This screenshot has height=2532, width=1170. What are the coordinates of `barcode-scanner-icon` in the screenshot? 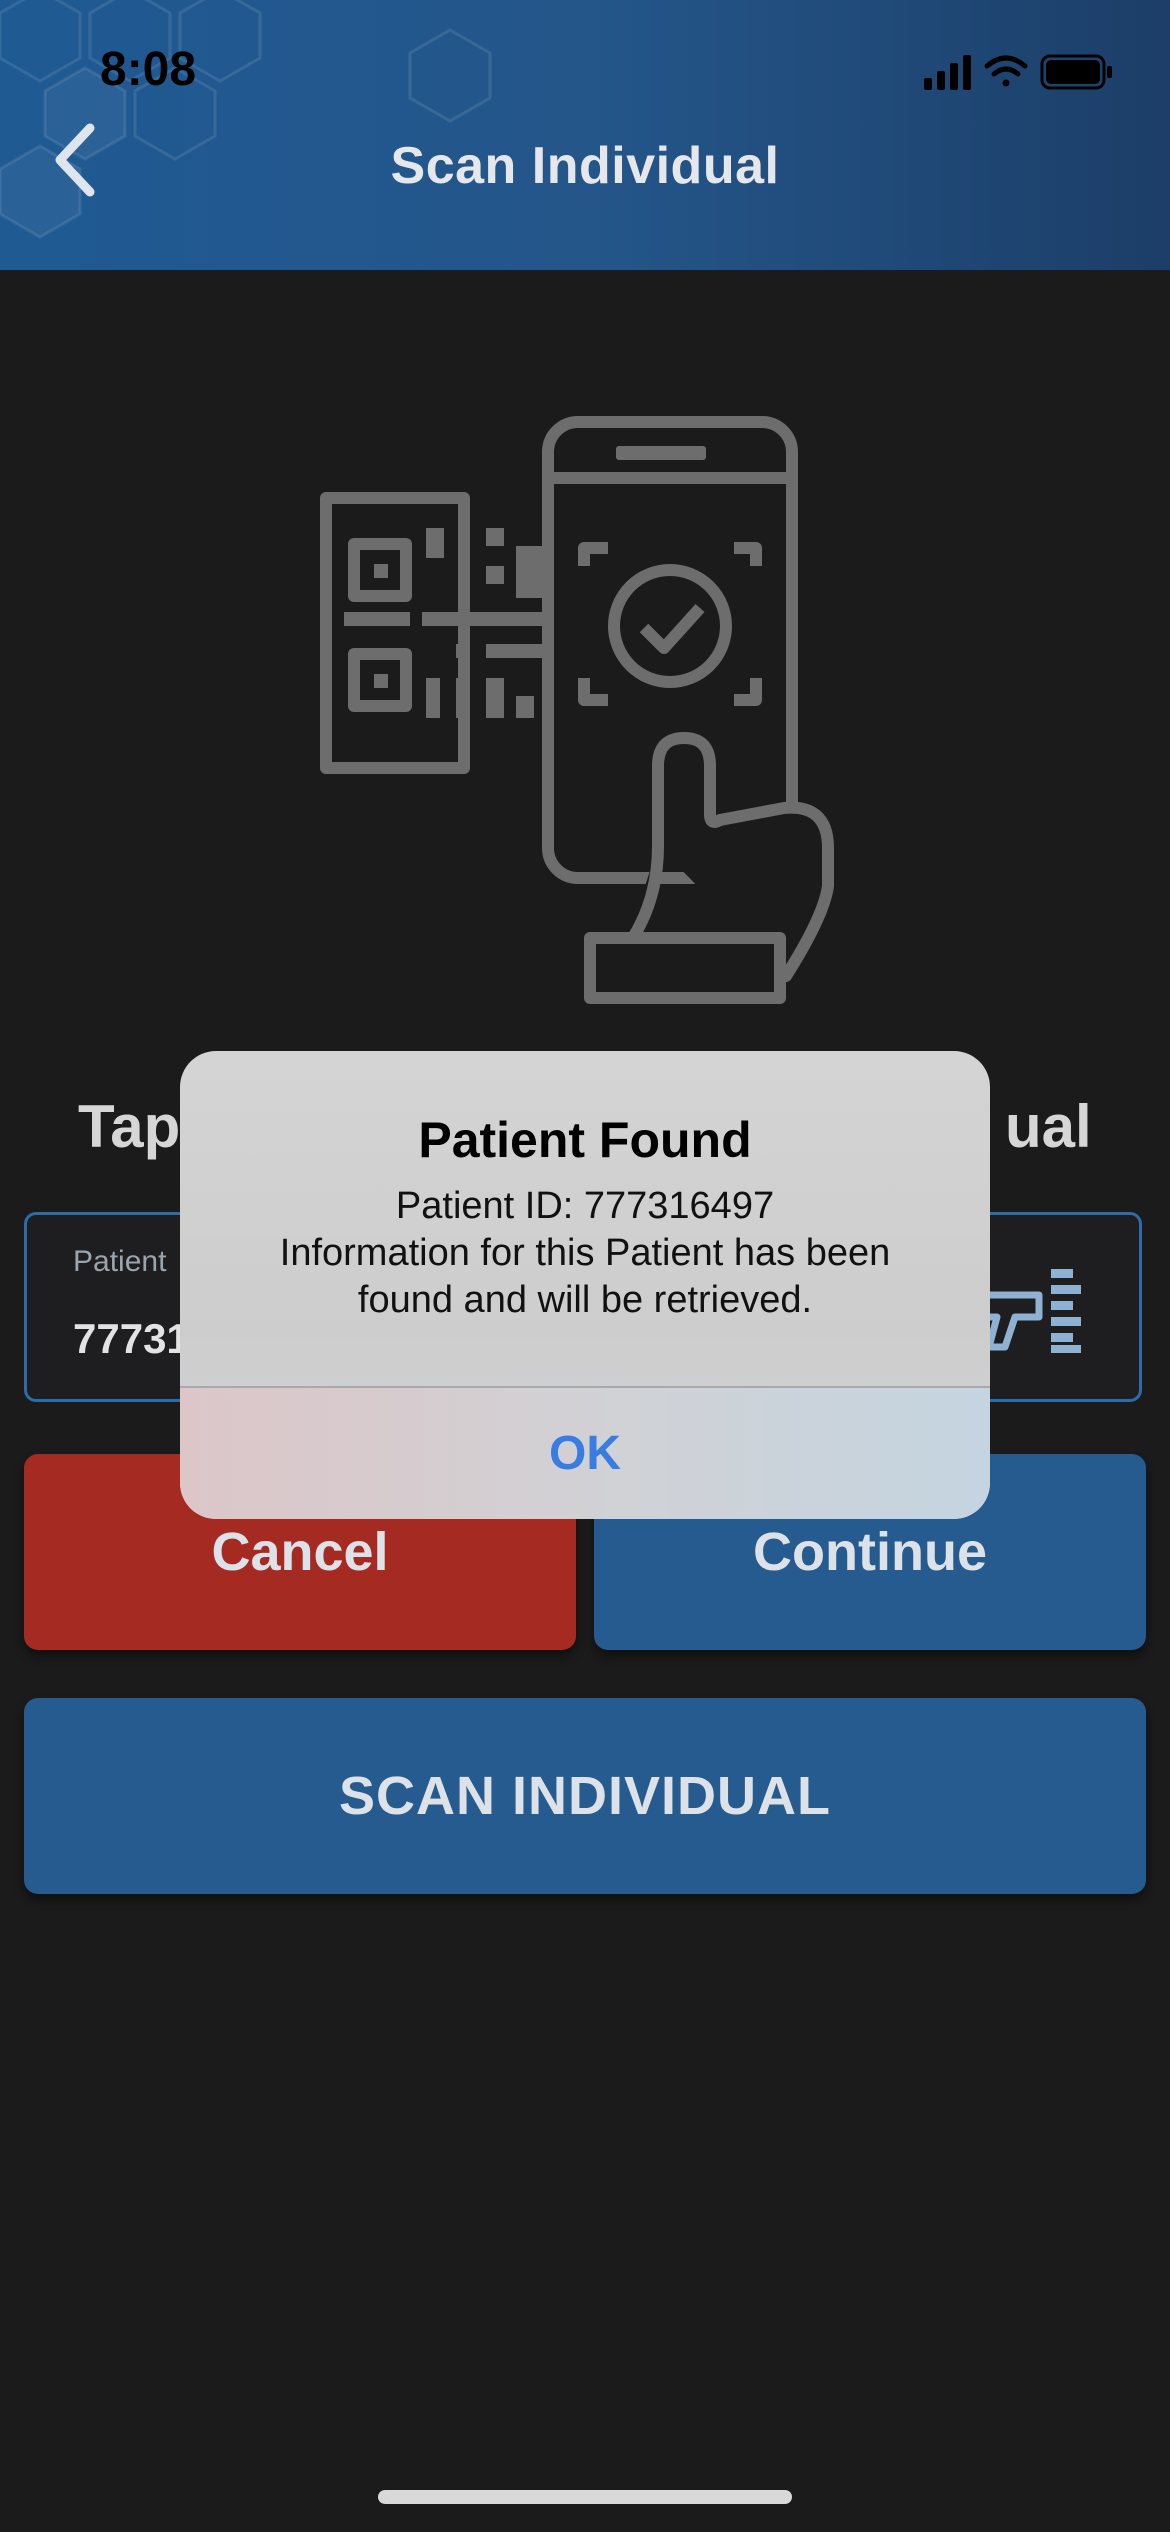 It's located at (1031, 1311).